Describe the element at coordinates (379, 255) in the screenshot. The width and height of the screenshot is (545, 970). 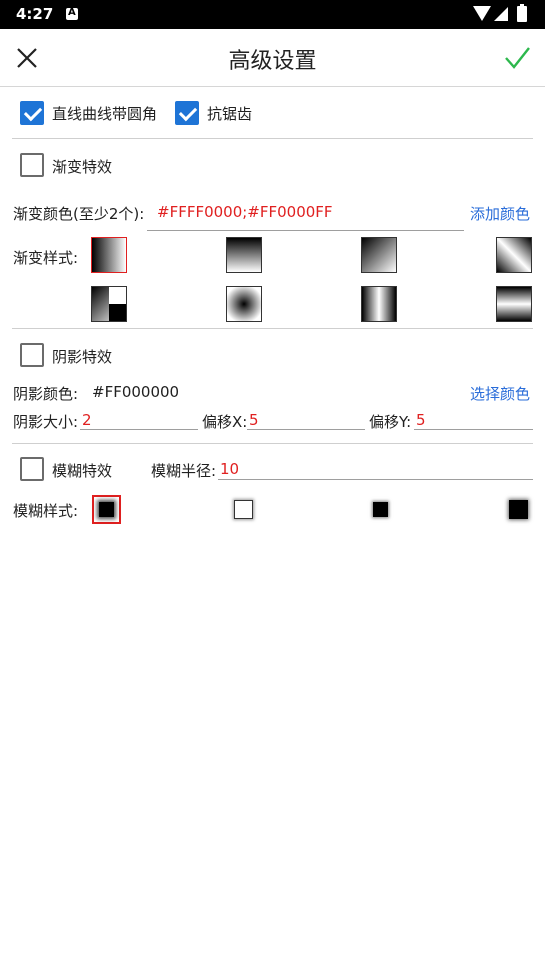
I see `gradient-style-diagonal` at that location.